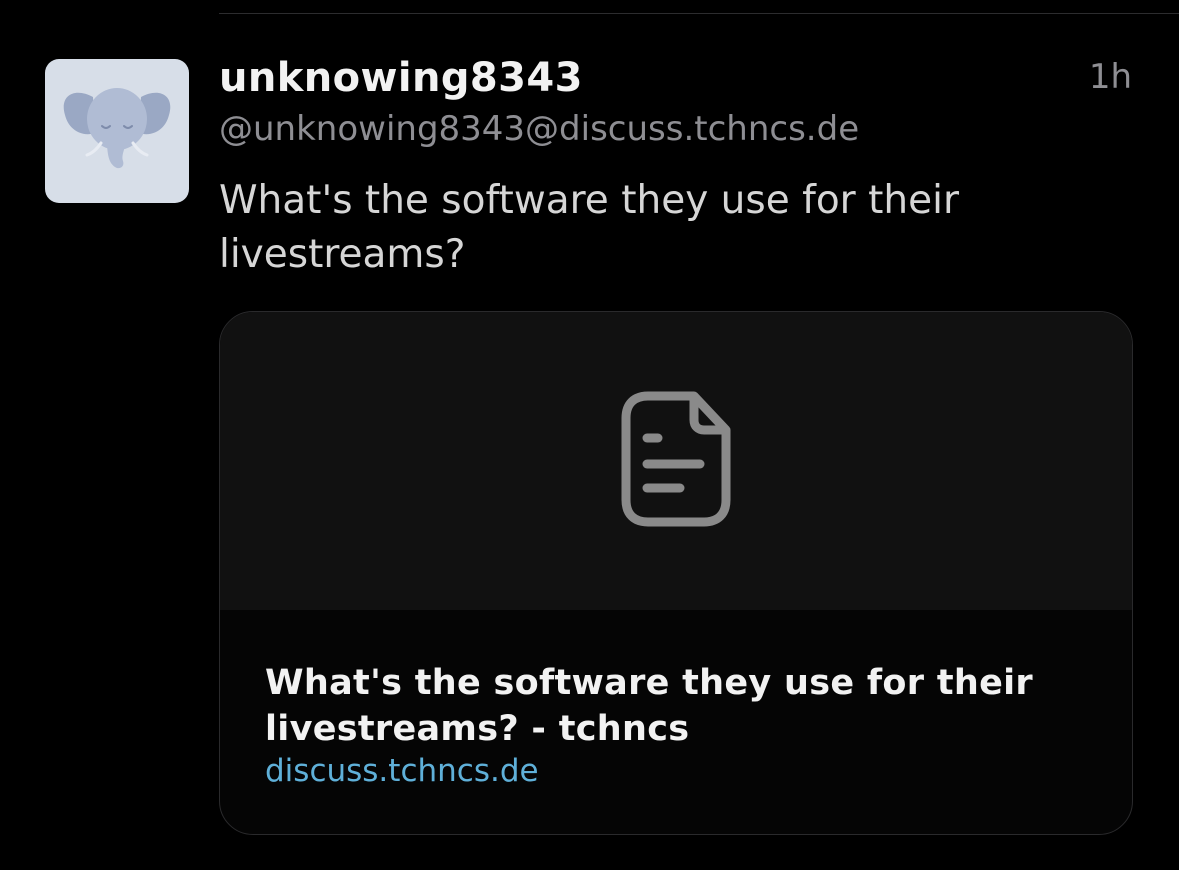 Image resolution: width=1179 pixels, height=870 pixels. What do you see at coordinates (401, 78) in the screenshot?
I see `display-name: unknowing8343` at bounding box center [401, 78].